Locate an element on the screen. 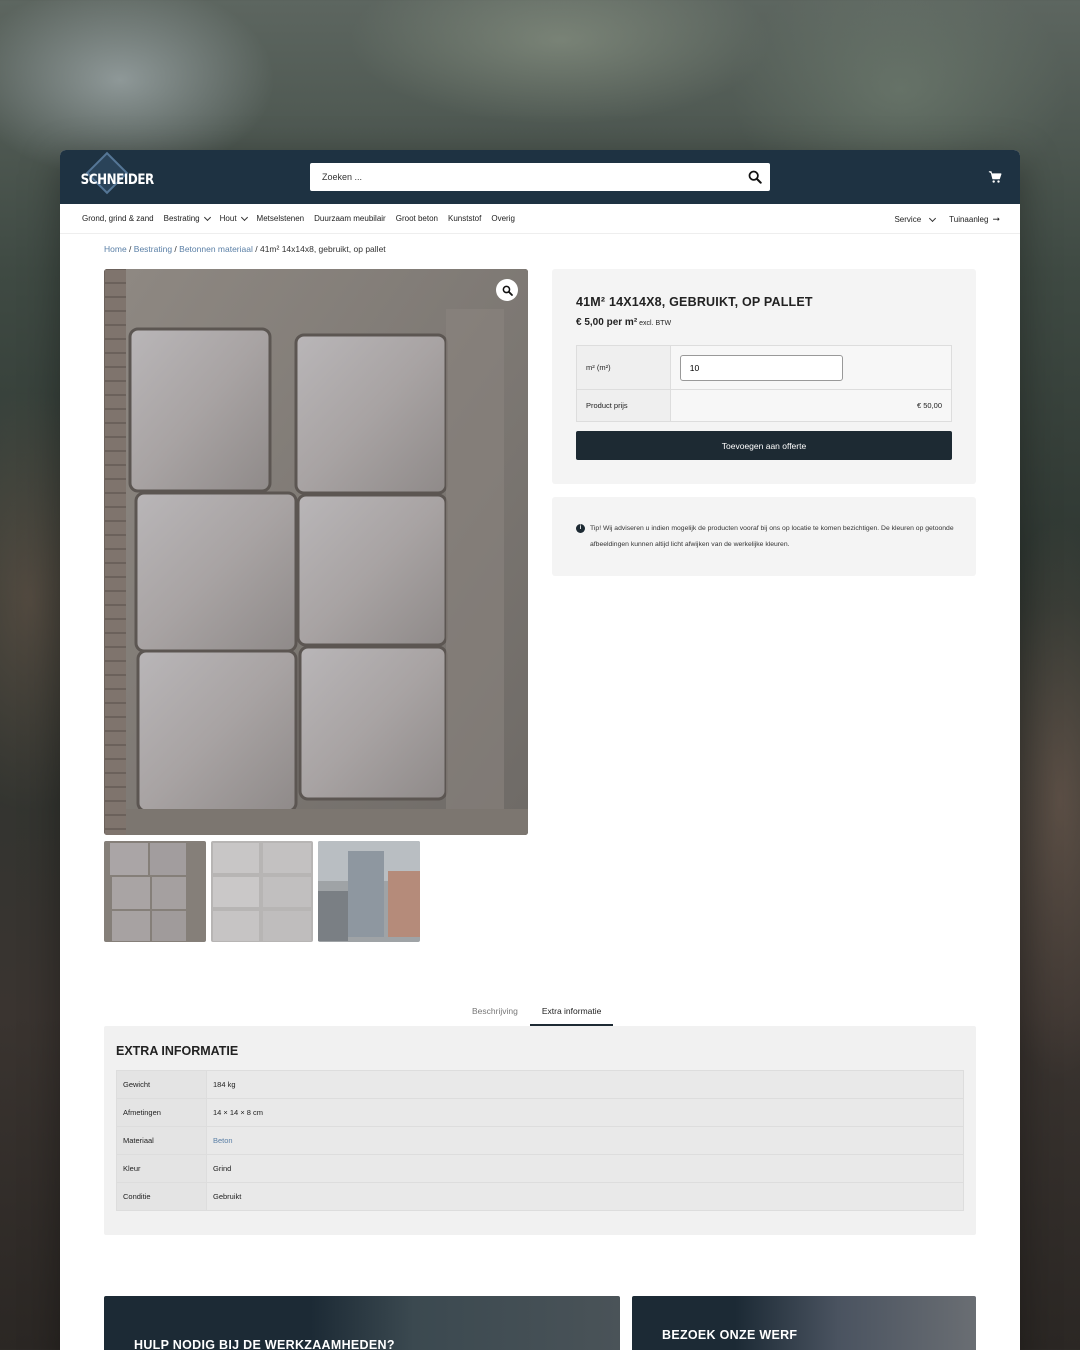 The width and height of the screenshot is (1080, 1350). site-logo: SCHNEIDER is located at coordinates (115, 174).